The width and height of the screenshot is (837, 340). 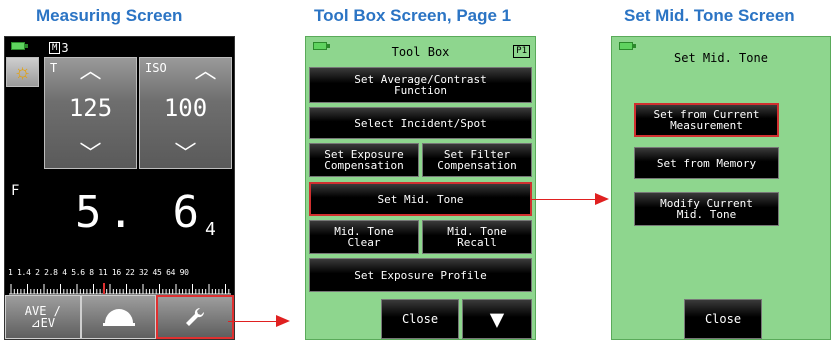 I want to click on button-label: Set Exposure Profile, so click(x=420, y=275).